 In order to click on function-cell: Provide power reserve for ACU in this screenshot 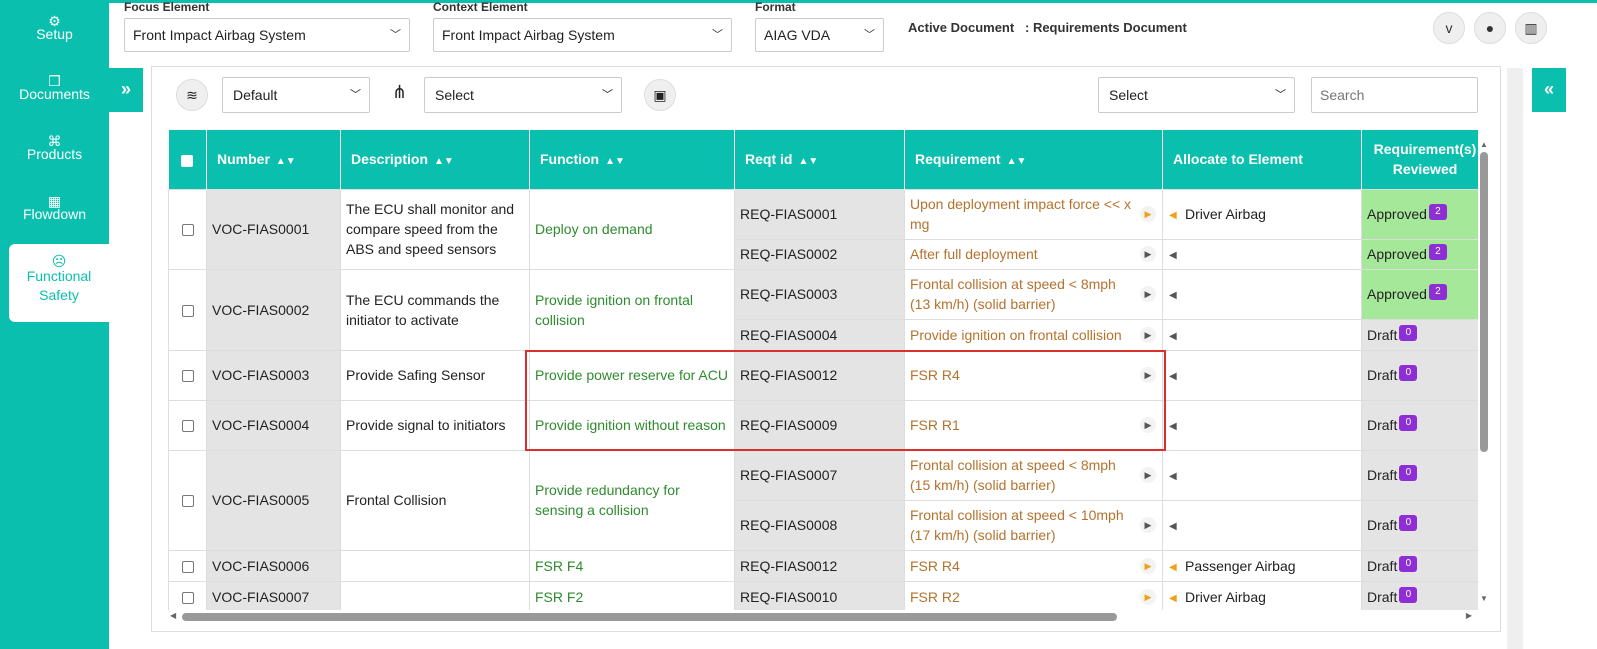, I will do `click(632, 375)`.